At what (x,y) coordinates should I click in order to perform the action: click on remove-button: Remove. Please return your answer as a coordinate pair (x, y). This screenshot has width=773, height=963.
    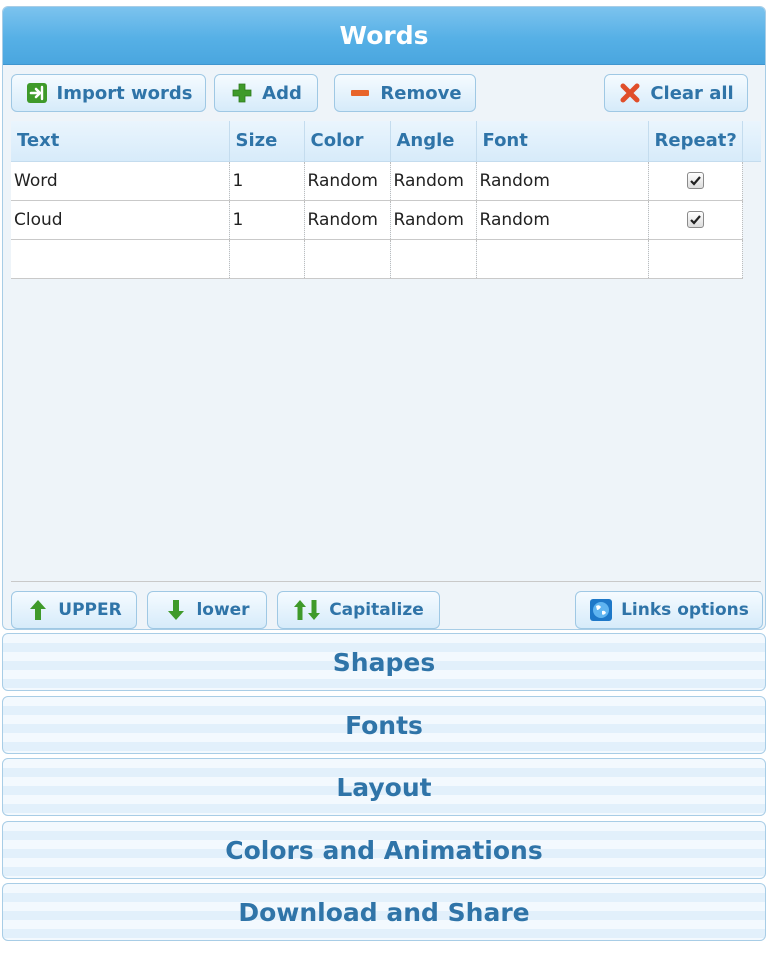
    Looking at the image, I should click on (405, 93).